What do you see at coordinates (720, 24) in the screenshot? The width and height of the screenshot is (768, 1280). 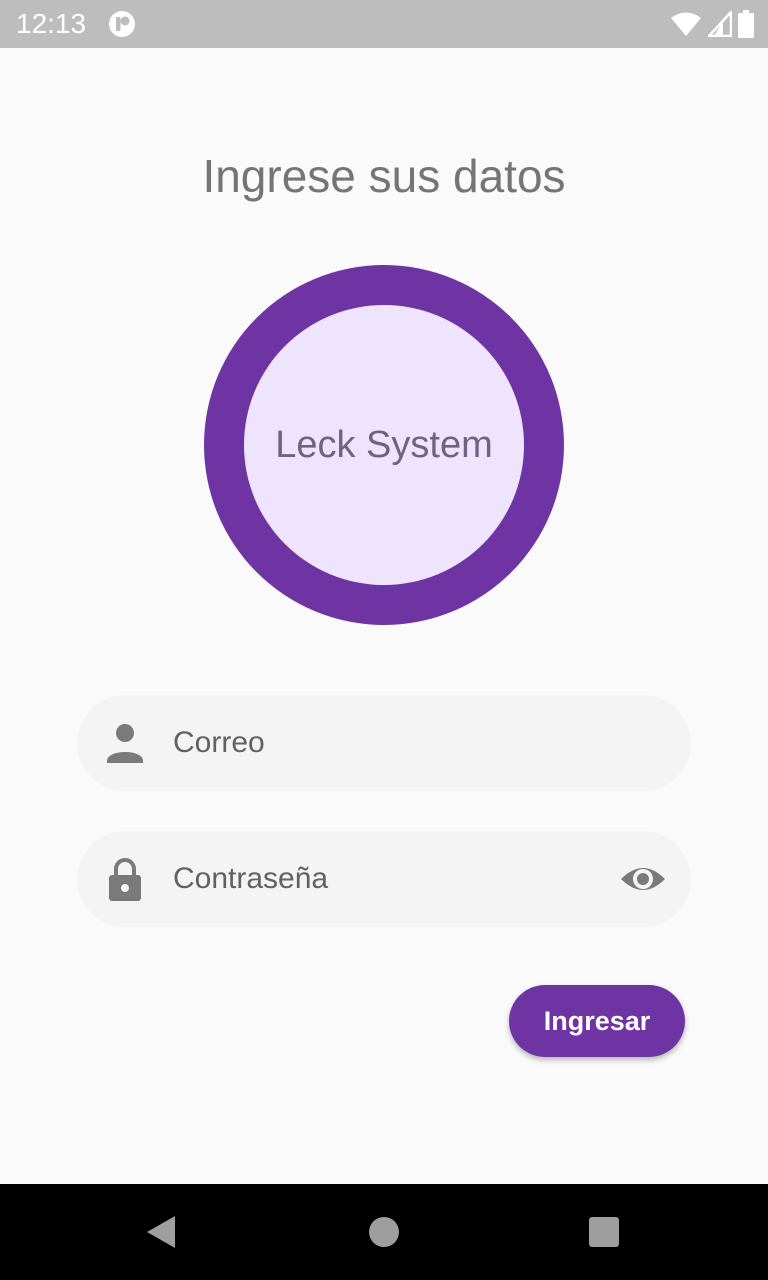 I see `signal-icon` at bounding box center [720, 24].